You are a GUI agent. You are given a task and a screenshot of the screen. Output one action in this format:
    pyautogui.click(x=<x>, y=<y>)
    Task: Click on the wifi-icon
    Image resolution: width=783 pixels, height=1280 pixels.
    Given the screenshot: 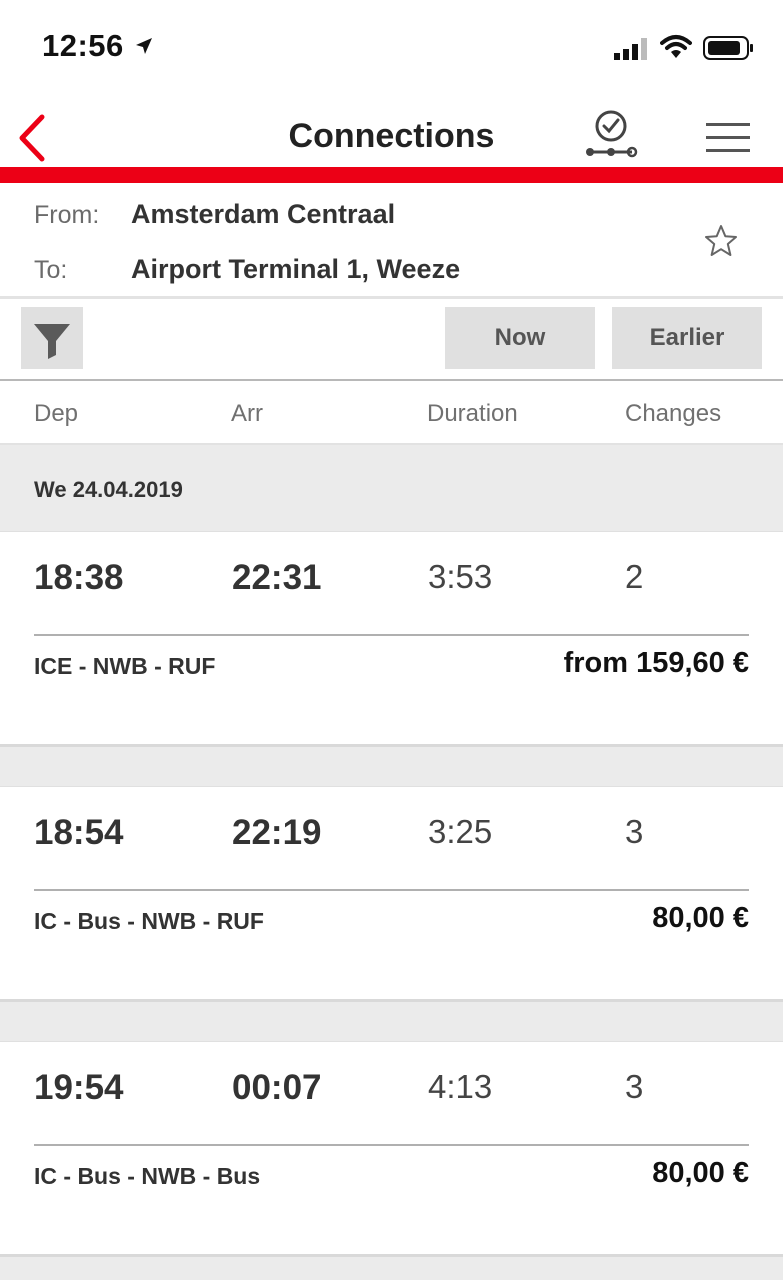 What is the action you would take?
    pyautogui.click(x=676, y=49)
    